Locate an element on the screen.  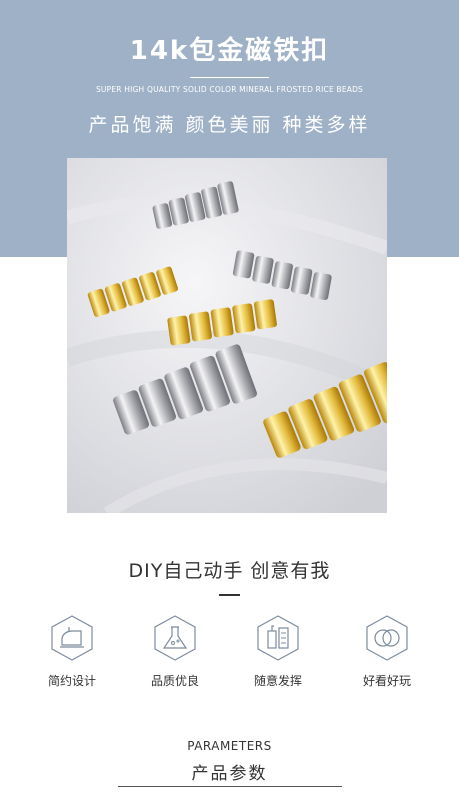
feature-label: 好看好玩 is located at coordinates (386, 681).